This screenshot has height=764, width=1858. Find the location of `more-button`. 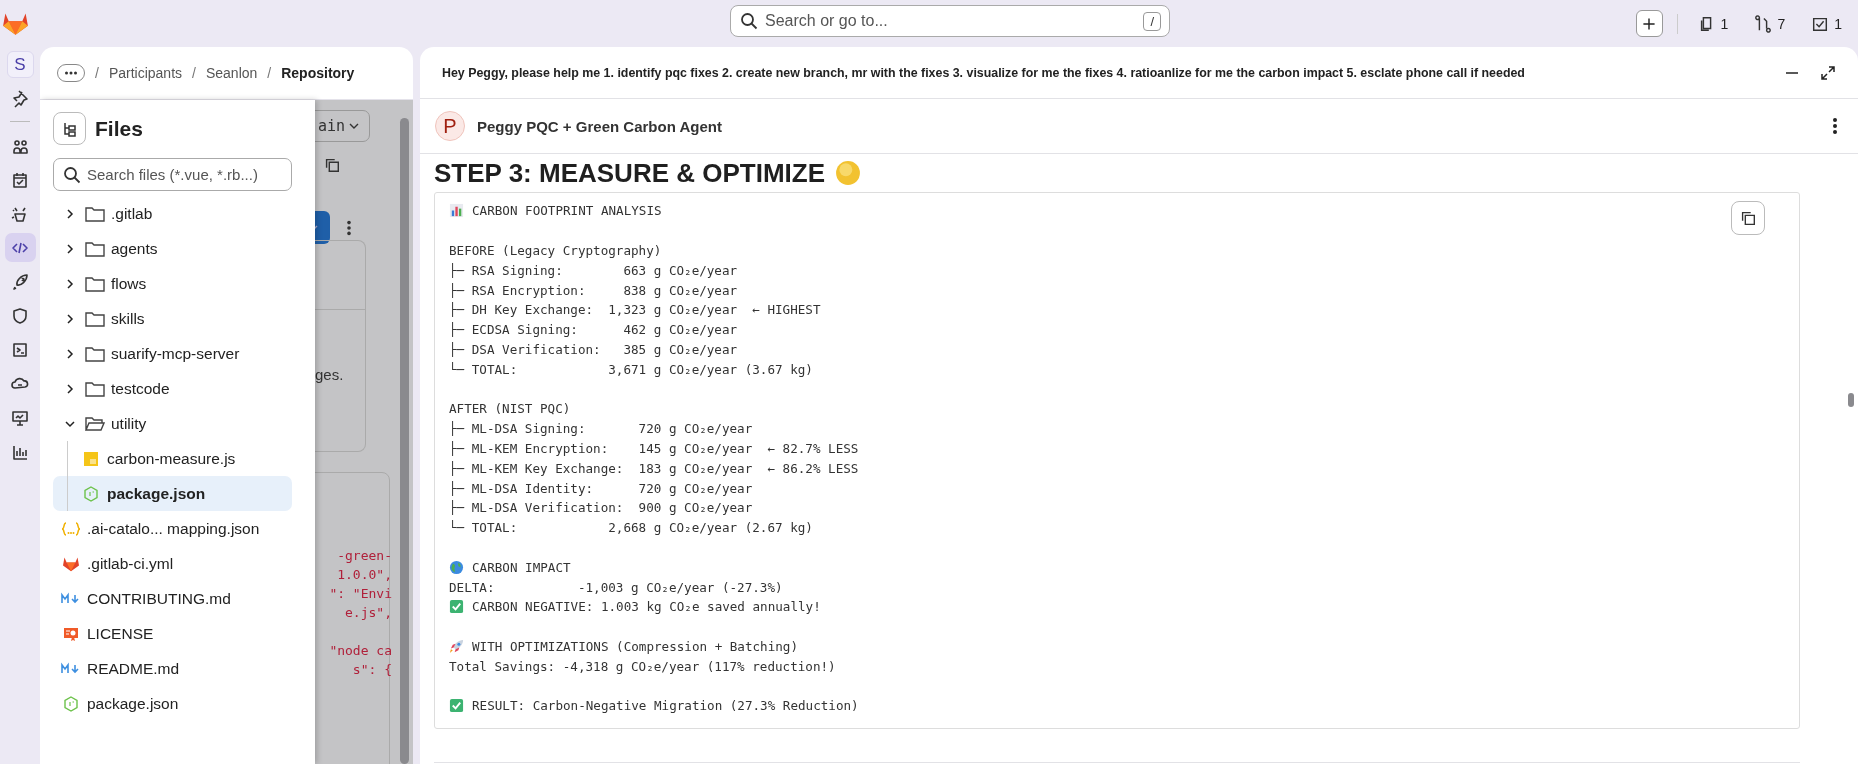

more-button is located at coordinates (71, 73).